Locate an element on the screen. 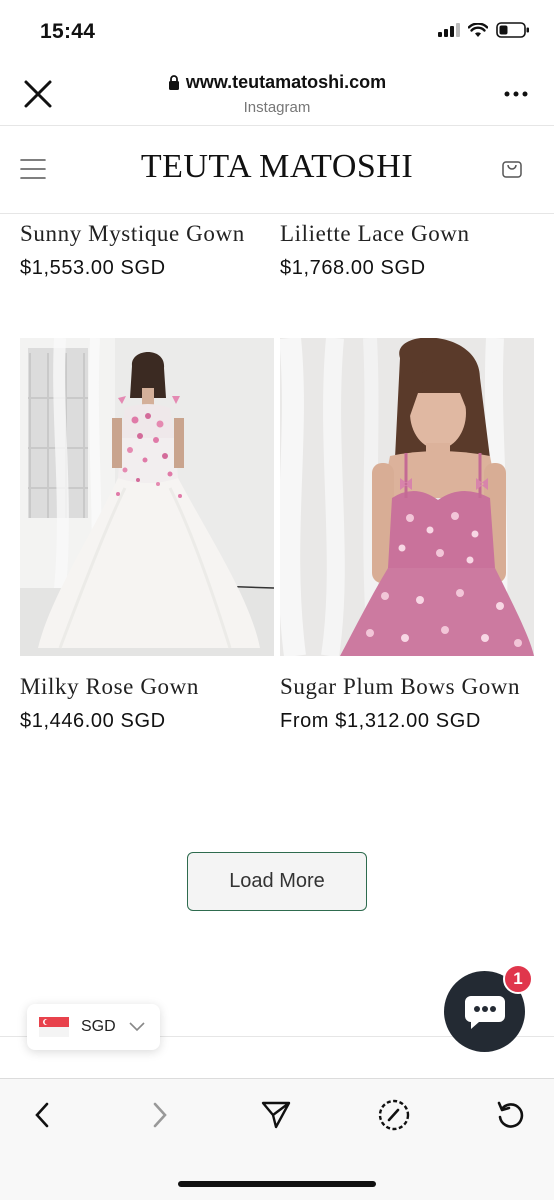 This screenshot has width=554, height=1200. product-image-milky-rose is located at coordinates (147, 497).